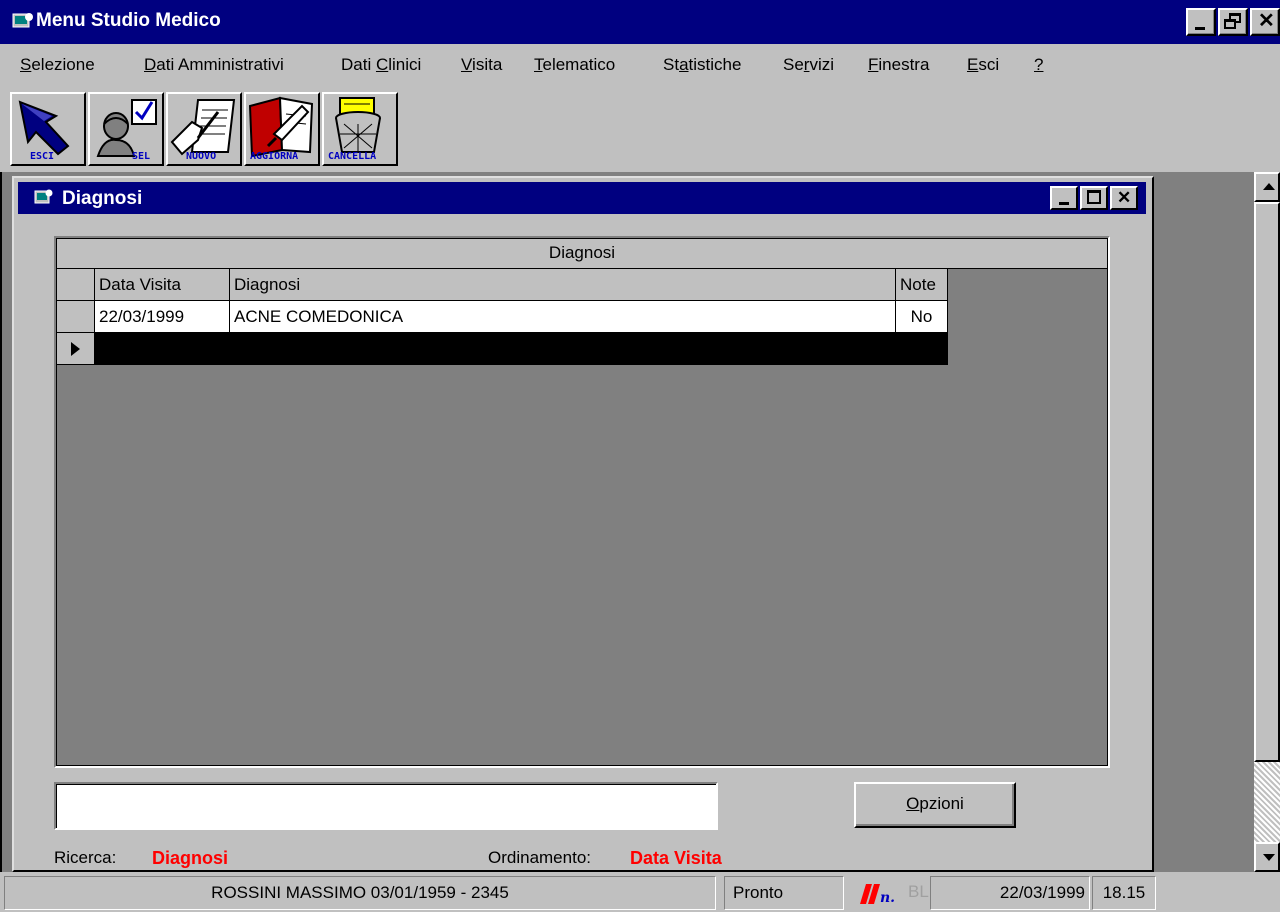  I want to click on scroll-down-button, so click(1267, 857).